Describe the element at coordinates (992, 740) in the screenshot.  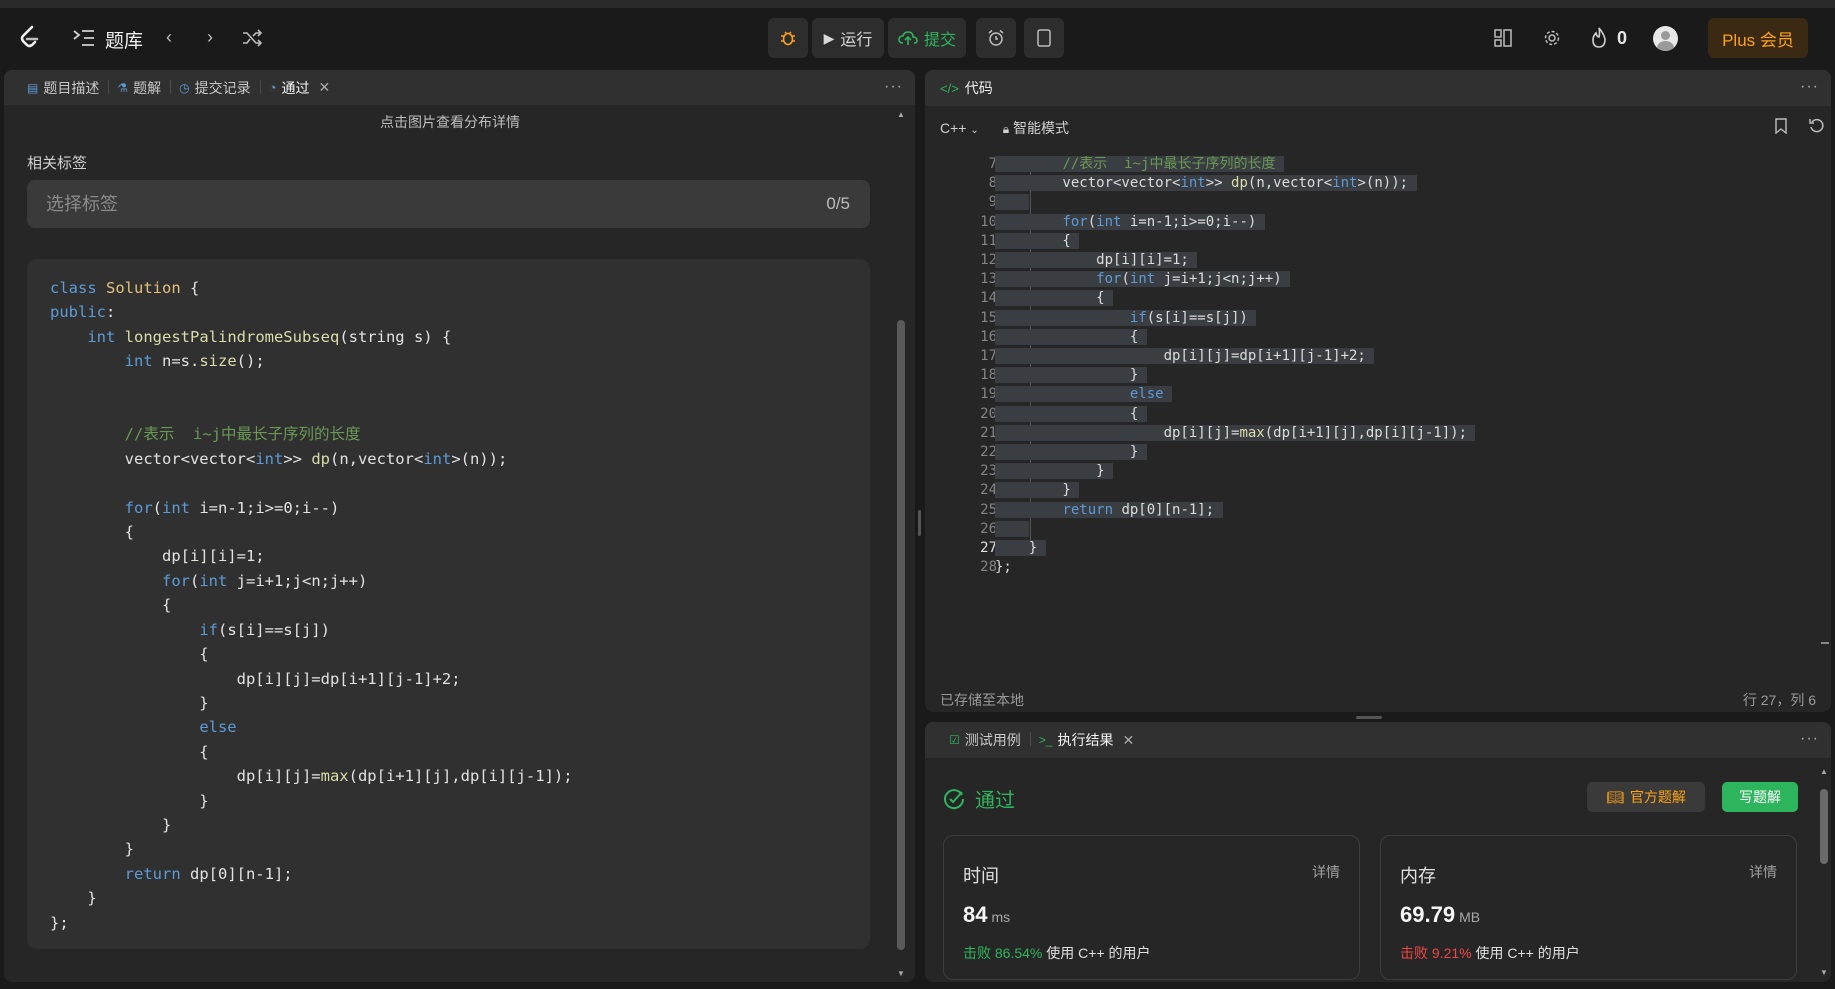
I see `tab-testcase-label: 测试用例` at that location.